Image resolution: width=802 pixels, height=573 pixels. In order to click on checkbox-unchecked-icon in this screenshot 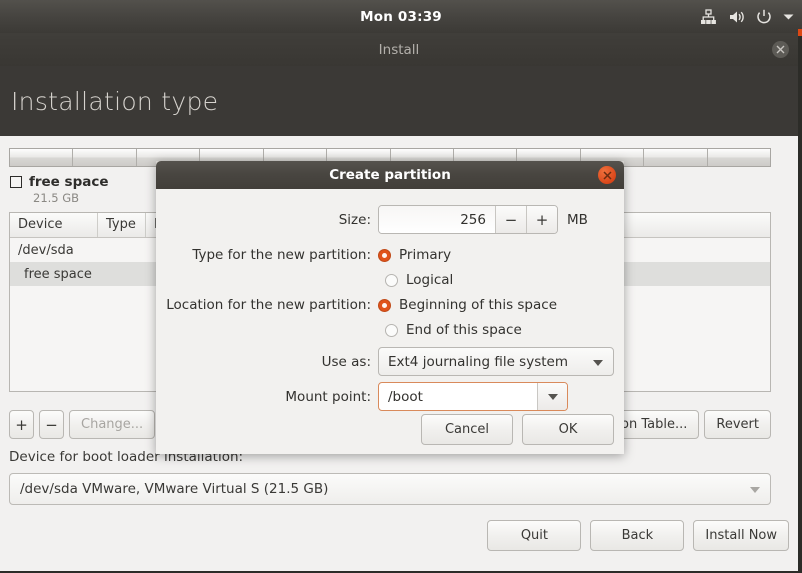, I will do `click(16, 182)`.